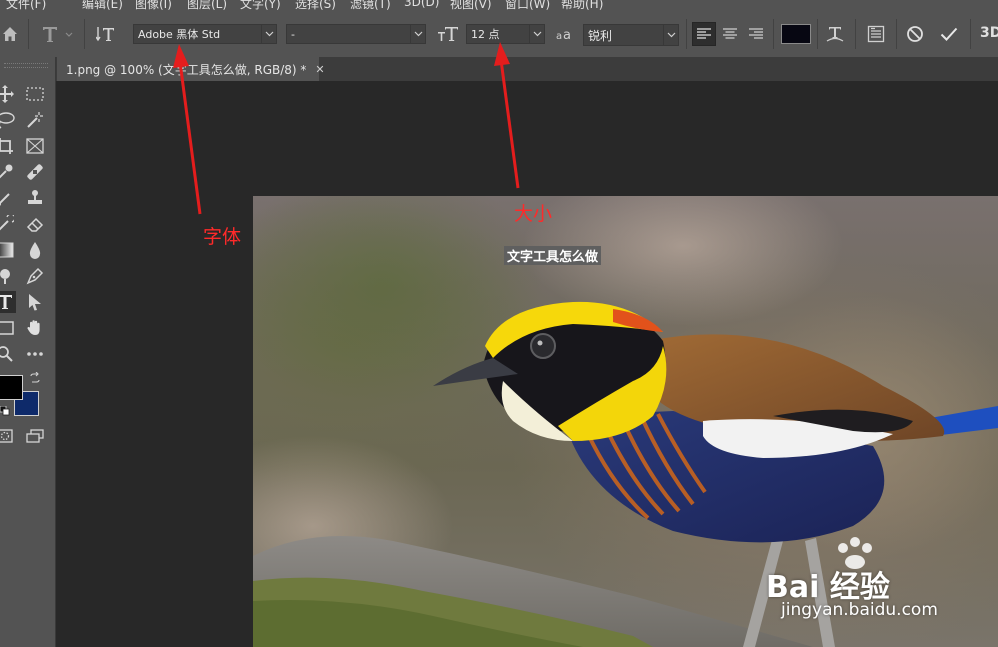 This screenshot has width=998, height=647. I want to click on annotation-size-label: 大小, so click(533, 214).